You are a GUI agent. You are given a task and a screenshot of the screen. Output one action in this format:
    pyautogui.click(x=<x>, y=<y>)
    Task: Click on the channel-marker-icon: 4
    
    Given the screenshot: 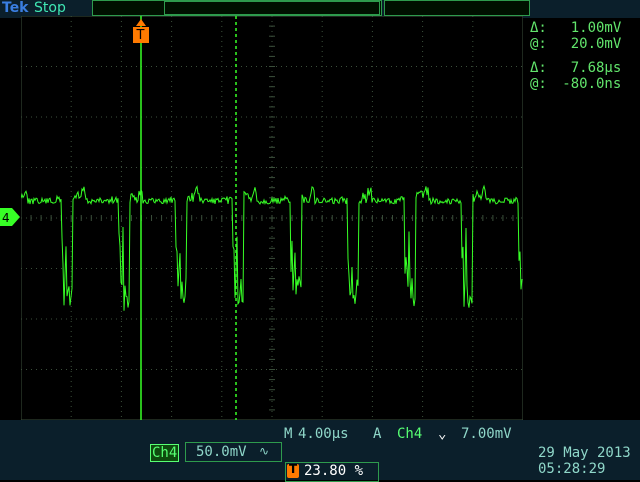 What is the action you would take?
    pyautogui.click(x=10, y=217)
    